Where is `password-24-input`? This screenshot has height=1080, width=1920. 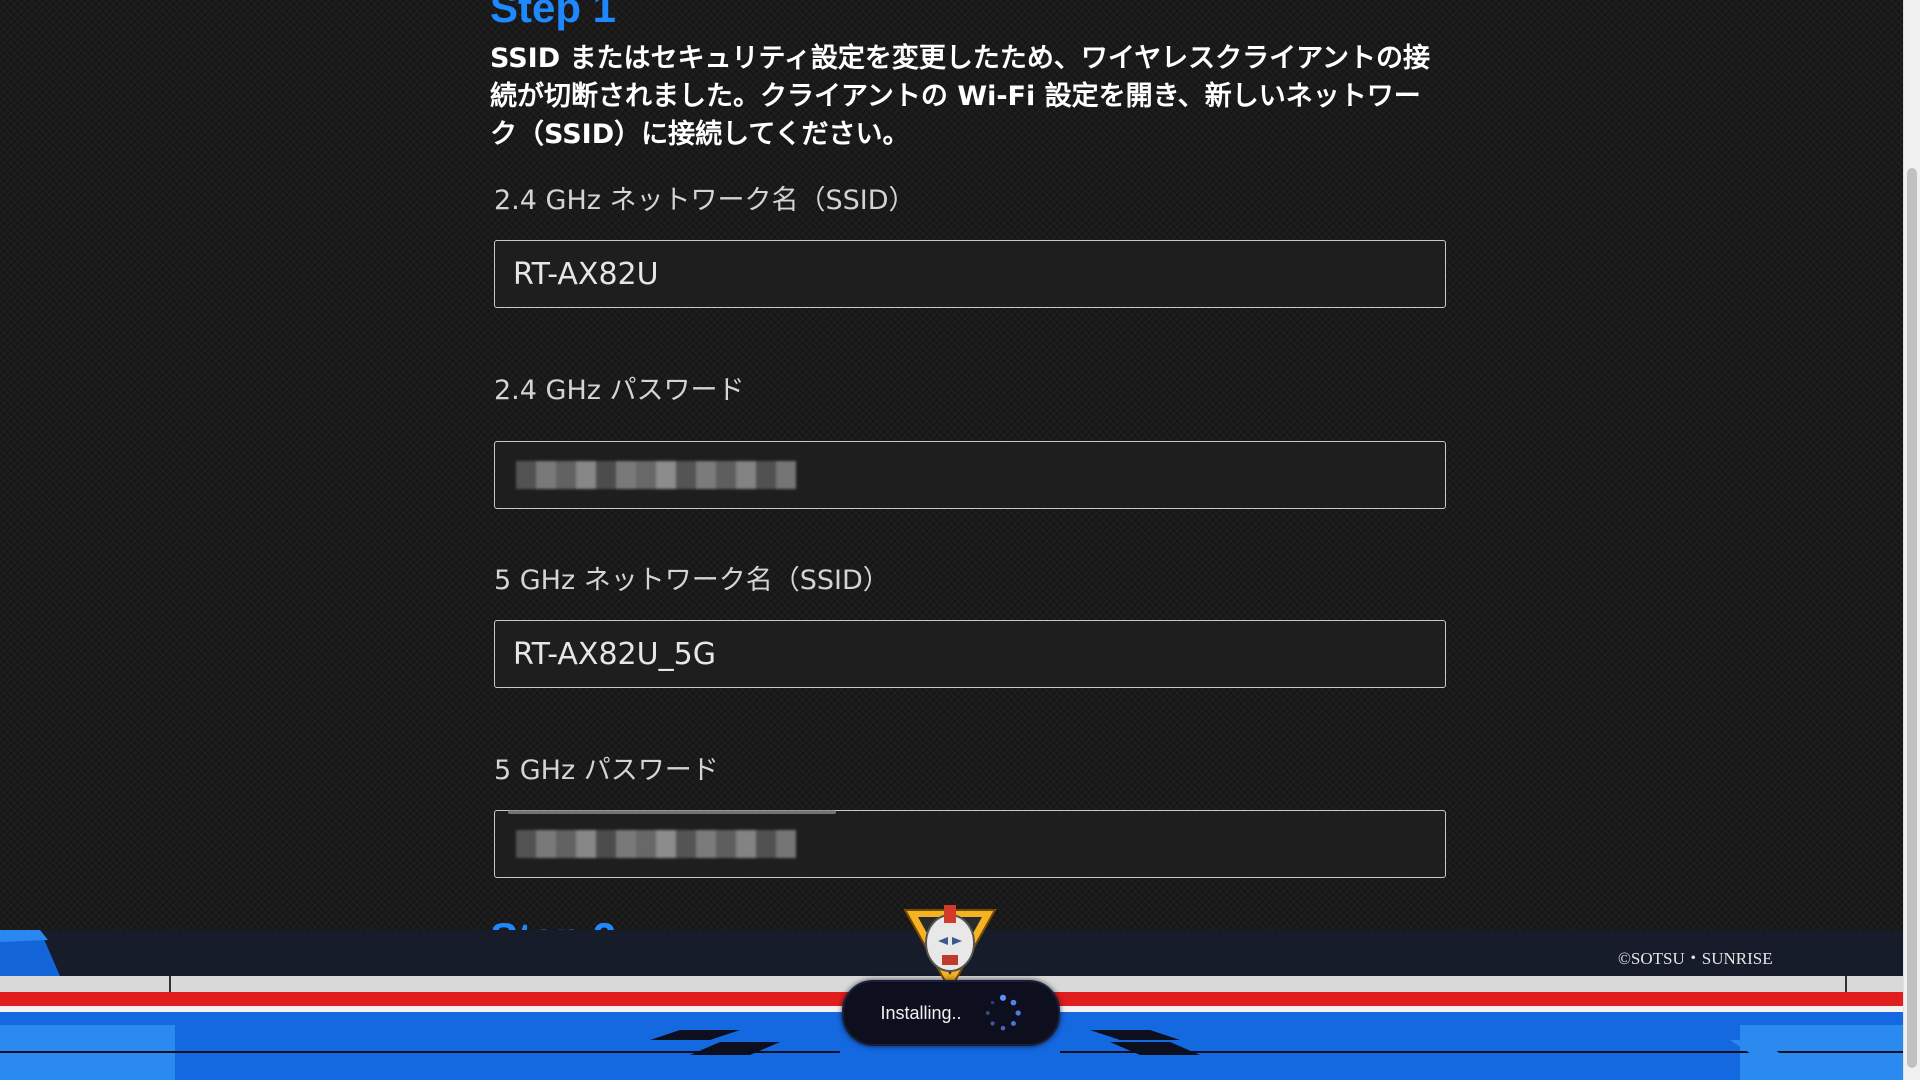
password-24-input is located at coordinates (970, 475).